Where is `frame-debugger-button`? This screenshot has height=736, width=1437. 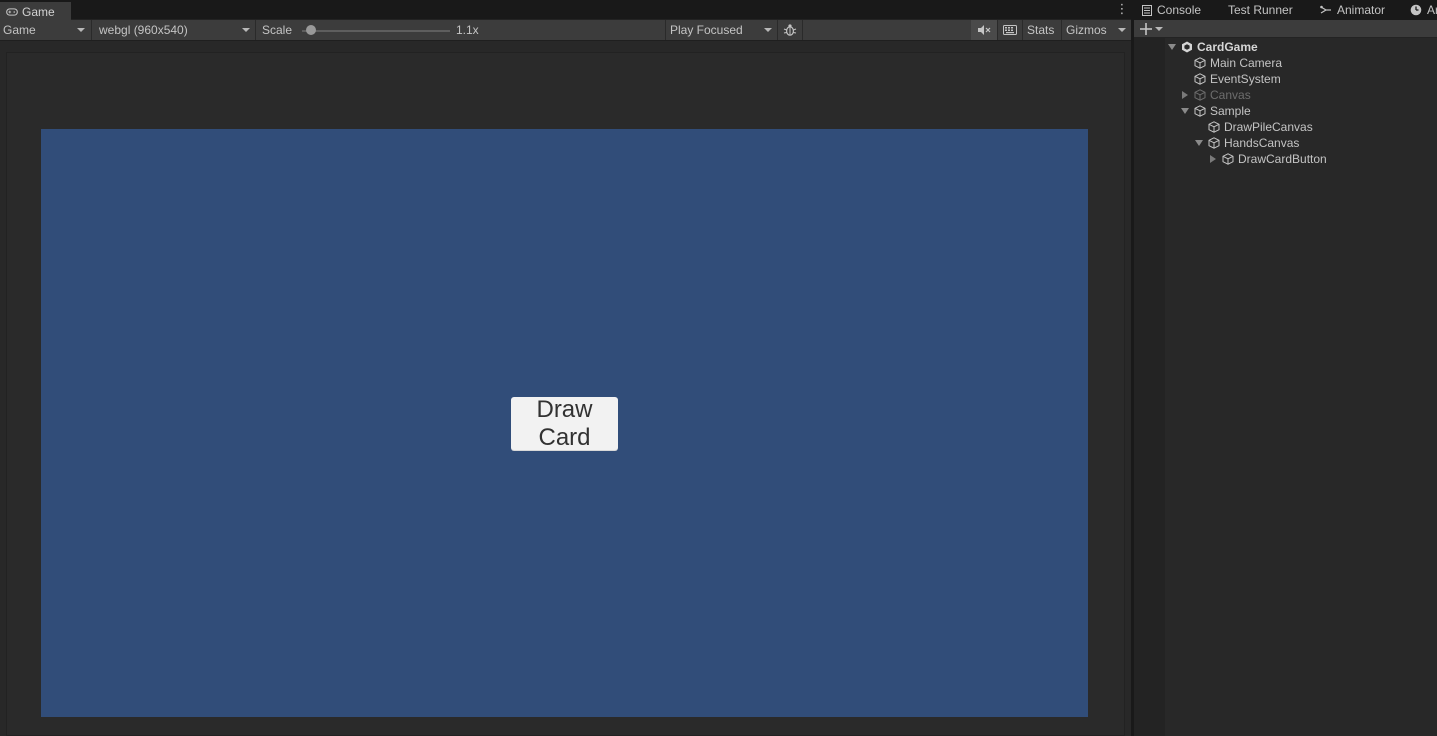
frame-debugger-button is located at coordinates (790, 30).